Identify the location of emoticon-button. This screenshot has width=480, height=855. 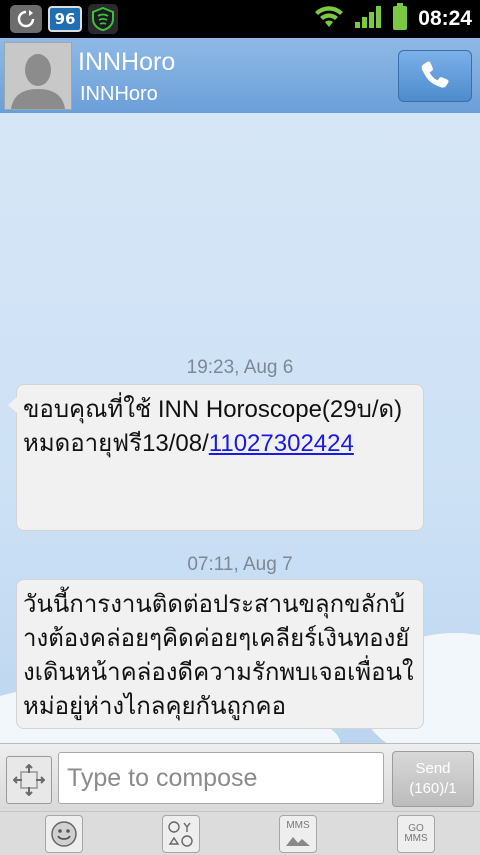
(181, 834).